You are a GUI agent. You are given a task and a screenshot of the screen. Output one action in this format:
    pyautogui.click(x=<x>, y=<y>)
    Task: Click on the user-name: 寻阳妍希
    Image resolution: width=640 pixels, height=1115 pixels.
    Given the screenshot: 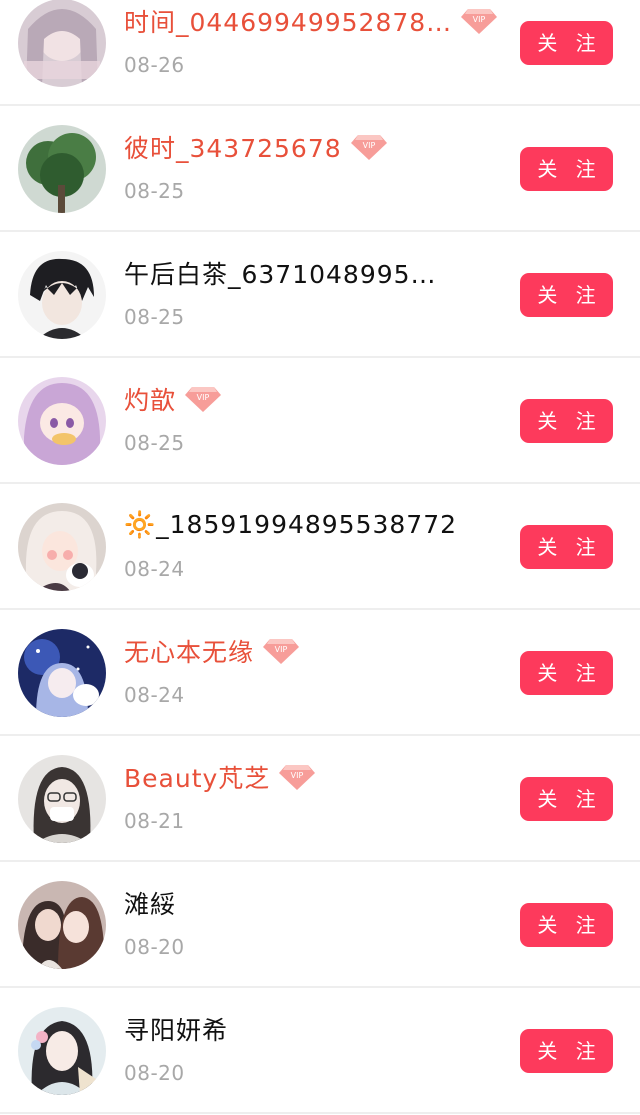 What is the action you would take?
    pyautogui.click(x=176, y=1029)
    